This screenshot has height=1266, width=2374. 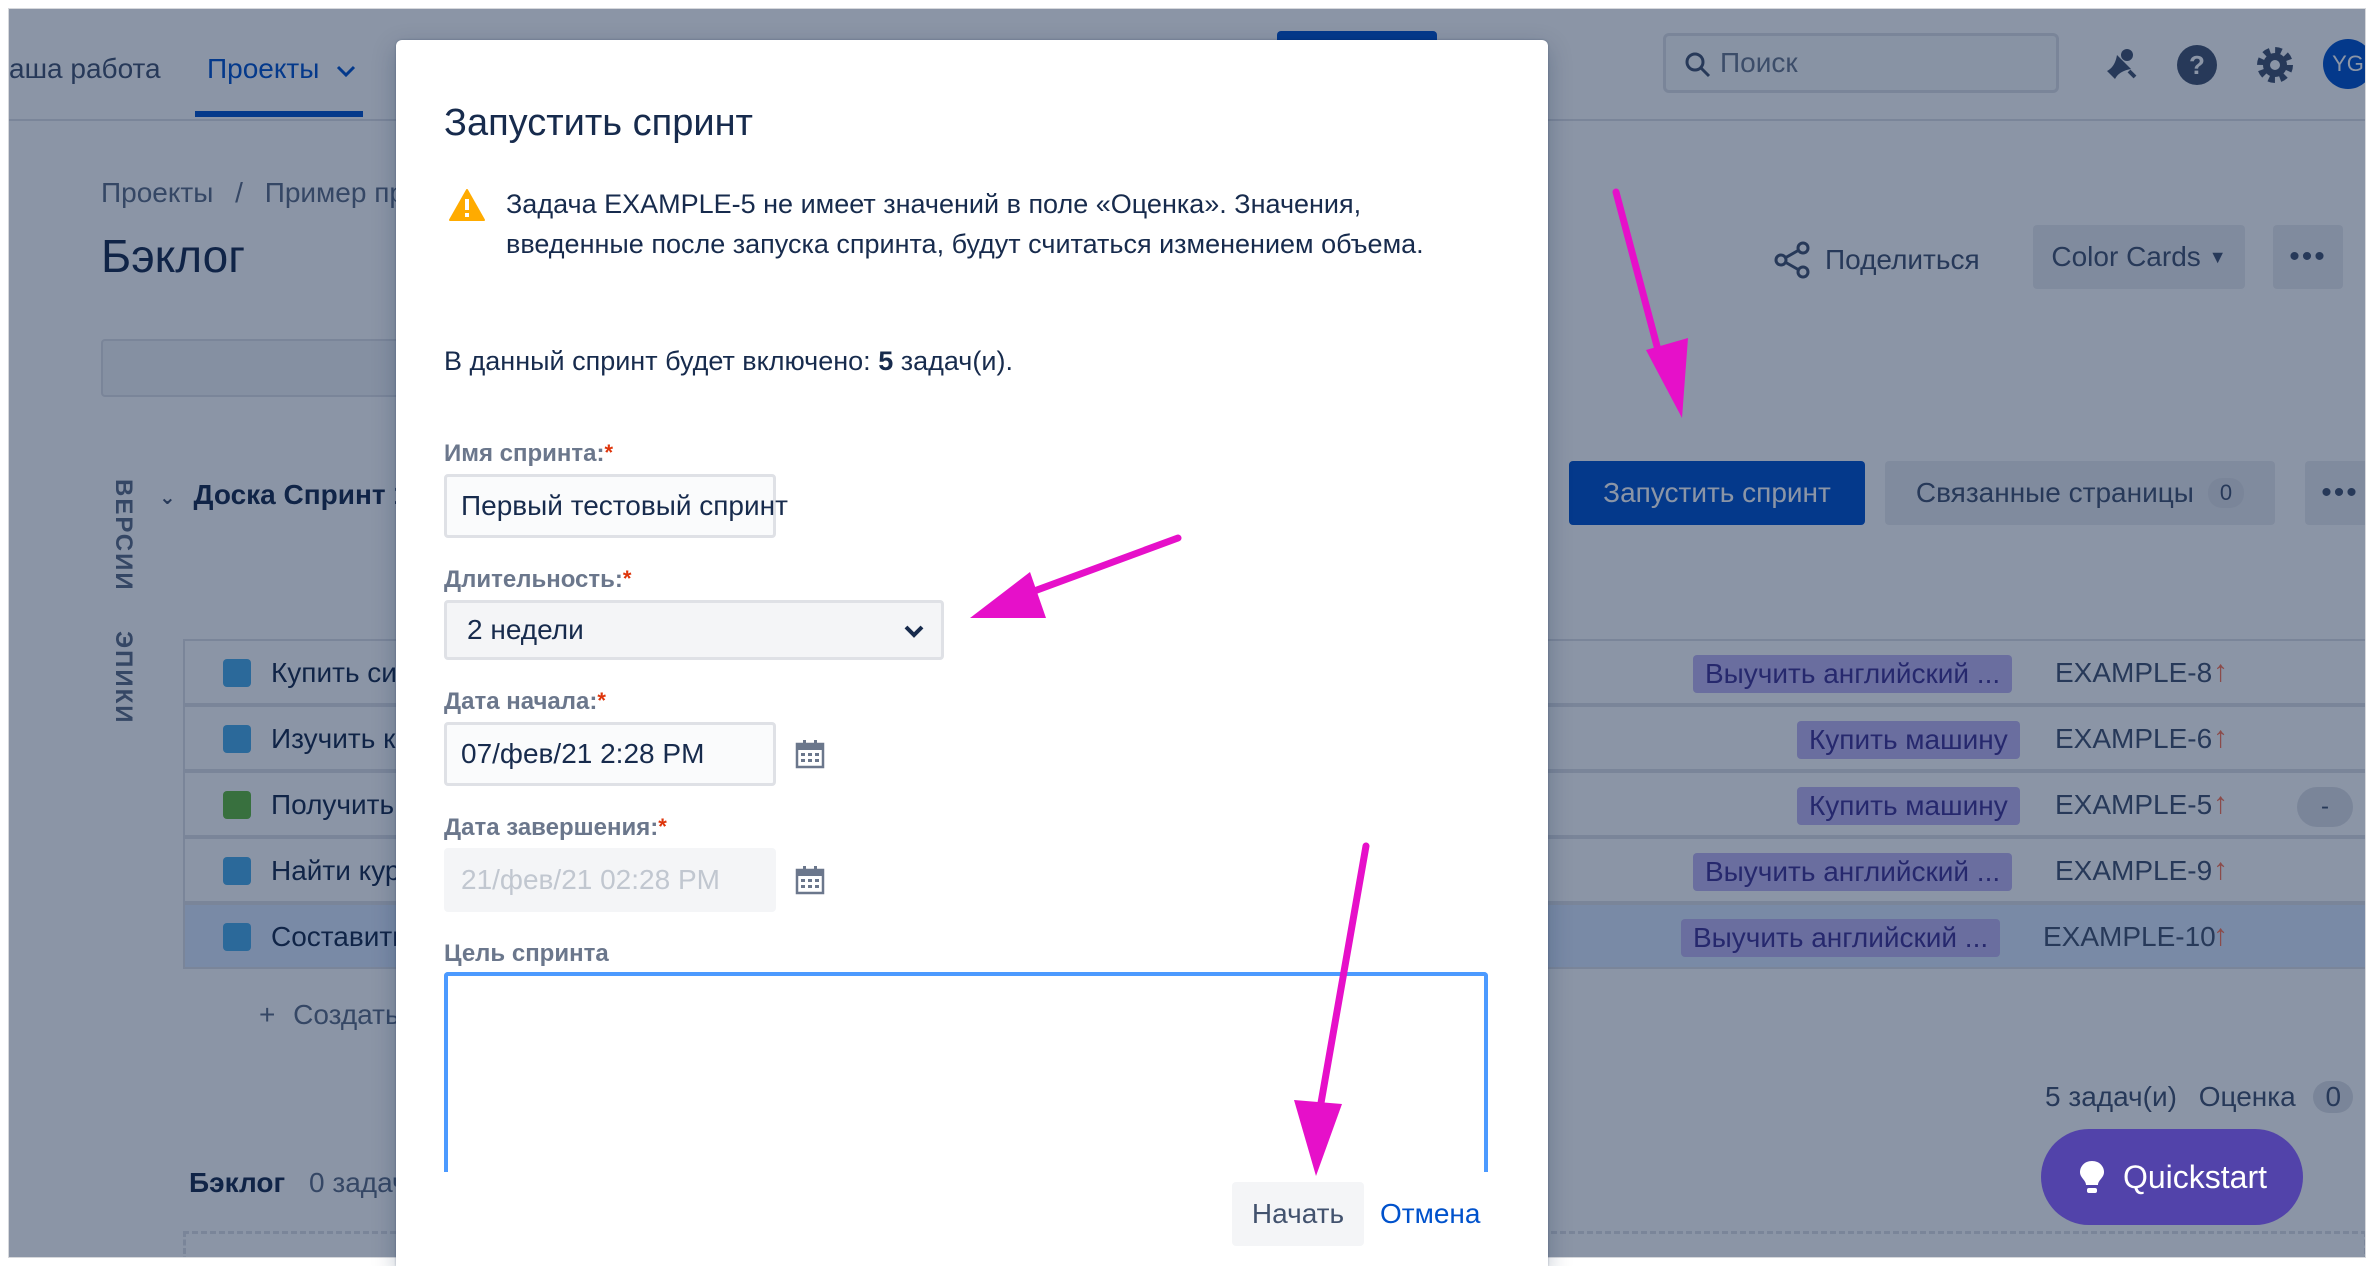 I want to click on issues-included-count: 5, so click(x=886, y=361).